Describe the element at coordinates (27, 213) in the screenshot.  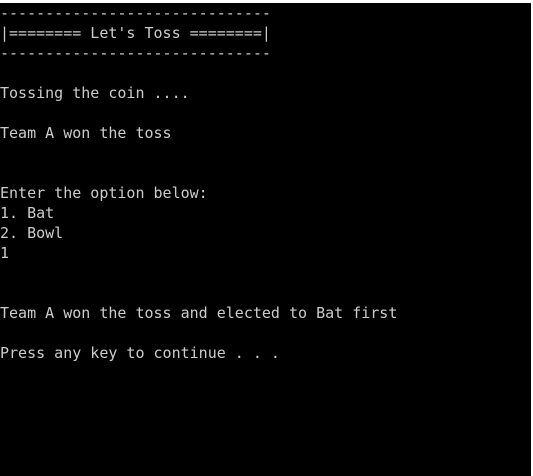
I see `option-bat: 1. Bat` at that location.